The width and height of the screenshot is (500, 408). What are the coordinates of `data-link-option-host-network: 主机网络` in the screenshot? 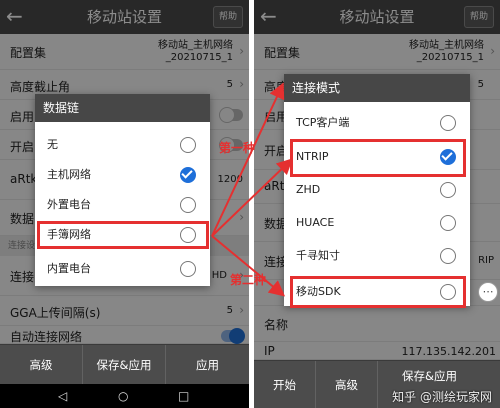 It's located at (122, 175).